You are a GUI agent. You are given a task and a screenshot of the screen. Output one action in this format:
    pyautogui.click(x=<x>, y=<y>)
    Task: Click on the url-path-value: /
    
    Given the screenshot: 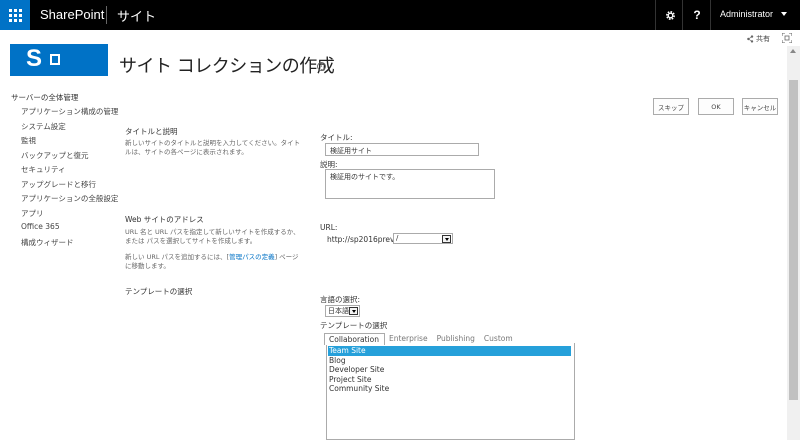 What is the action you would take?
    pyautogui.click(x=397, y=238)
    